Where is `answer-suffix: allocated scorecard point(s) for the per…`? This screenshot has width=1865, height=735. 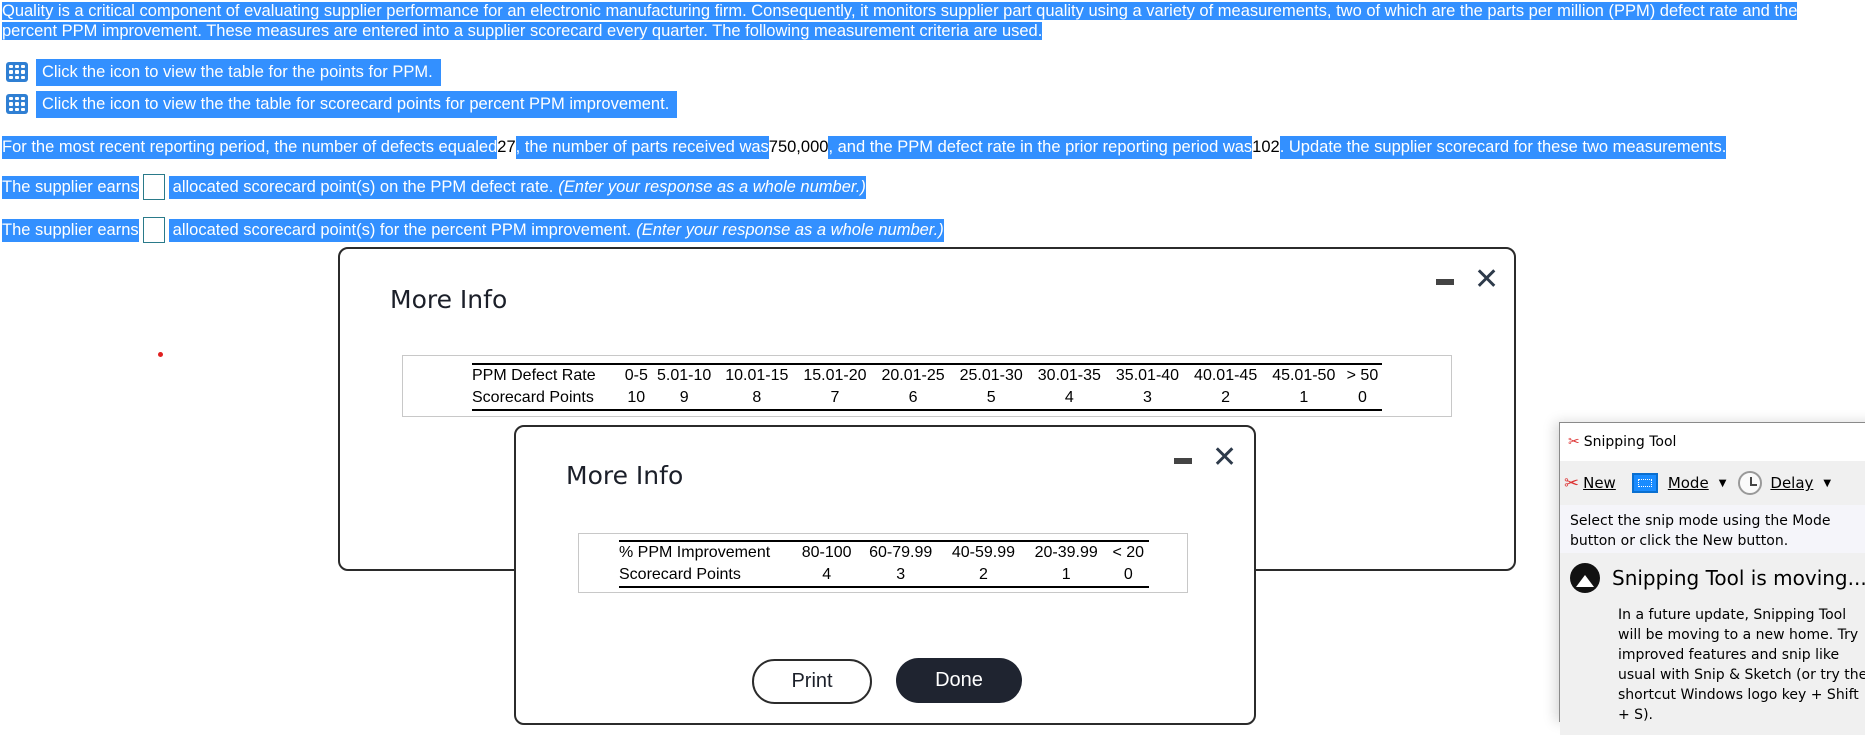 answer-suffix: allocated scorecard point(s) for the per… is located at coordinates (400, 230).